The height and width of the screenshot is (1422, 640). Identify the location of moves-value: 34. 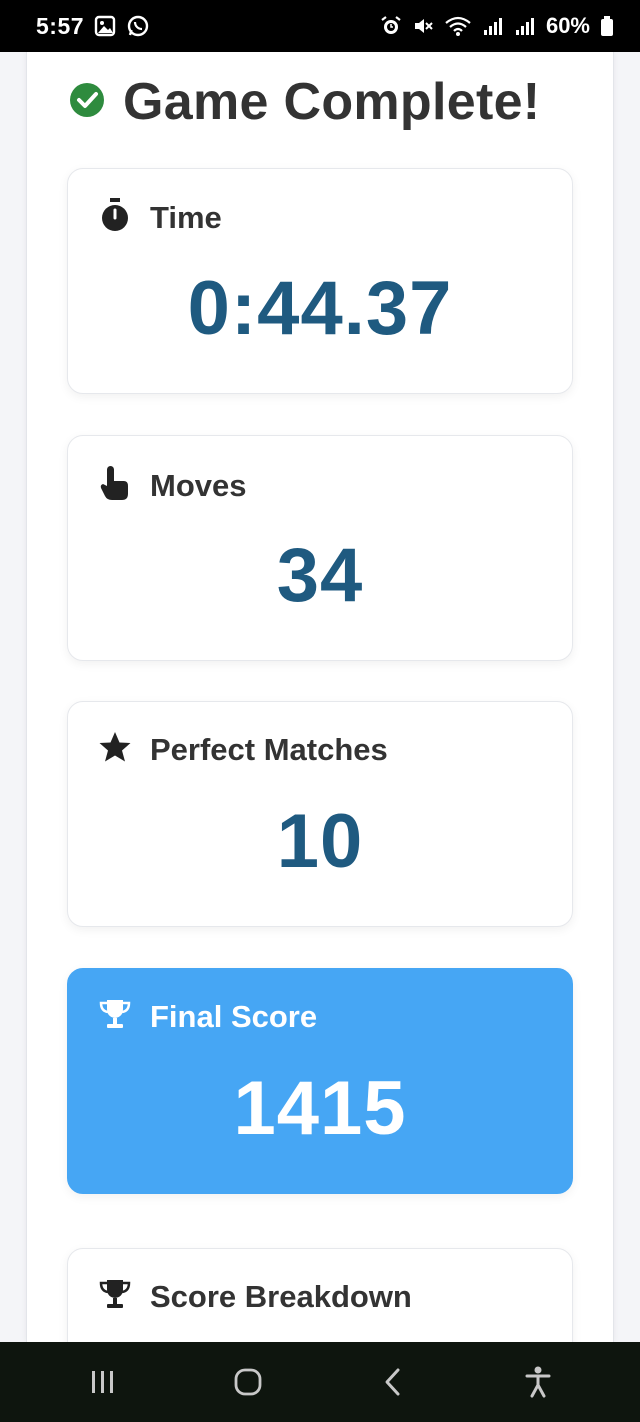
(320, 575).